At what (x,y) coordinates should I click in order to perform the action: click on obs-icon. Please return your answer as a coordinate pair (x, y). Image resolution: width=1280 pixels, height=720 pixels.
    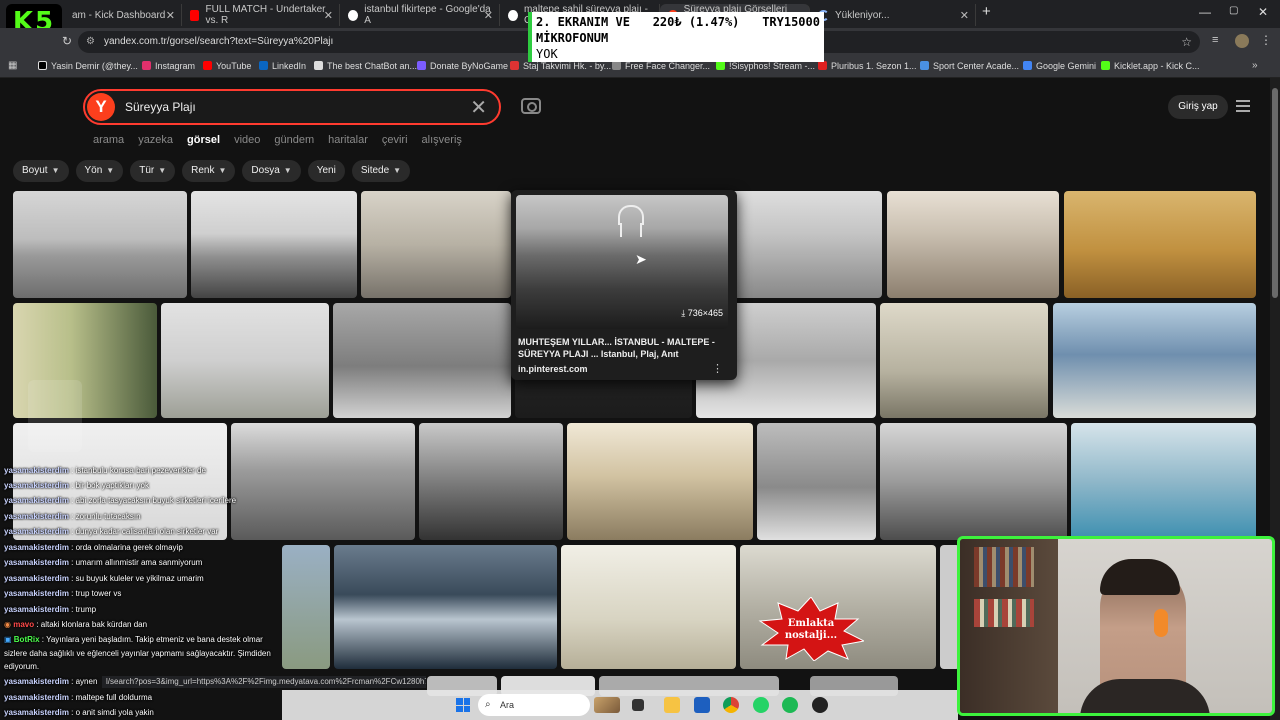
    Looking at the image, I should click on (820, 705).